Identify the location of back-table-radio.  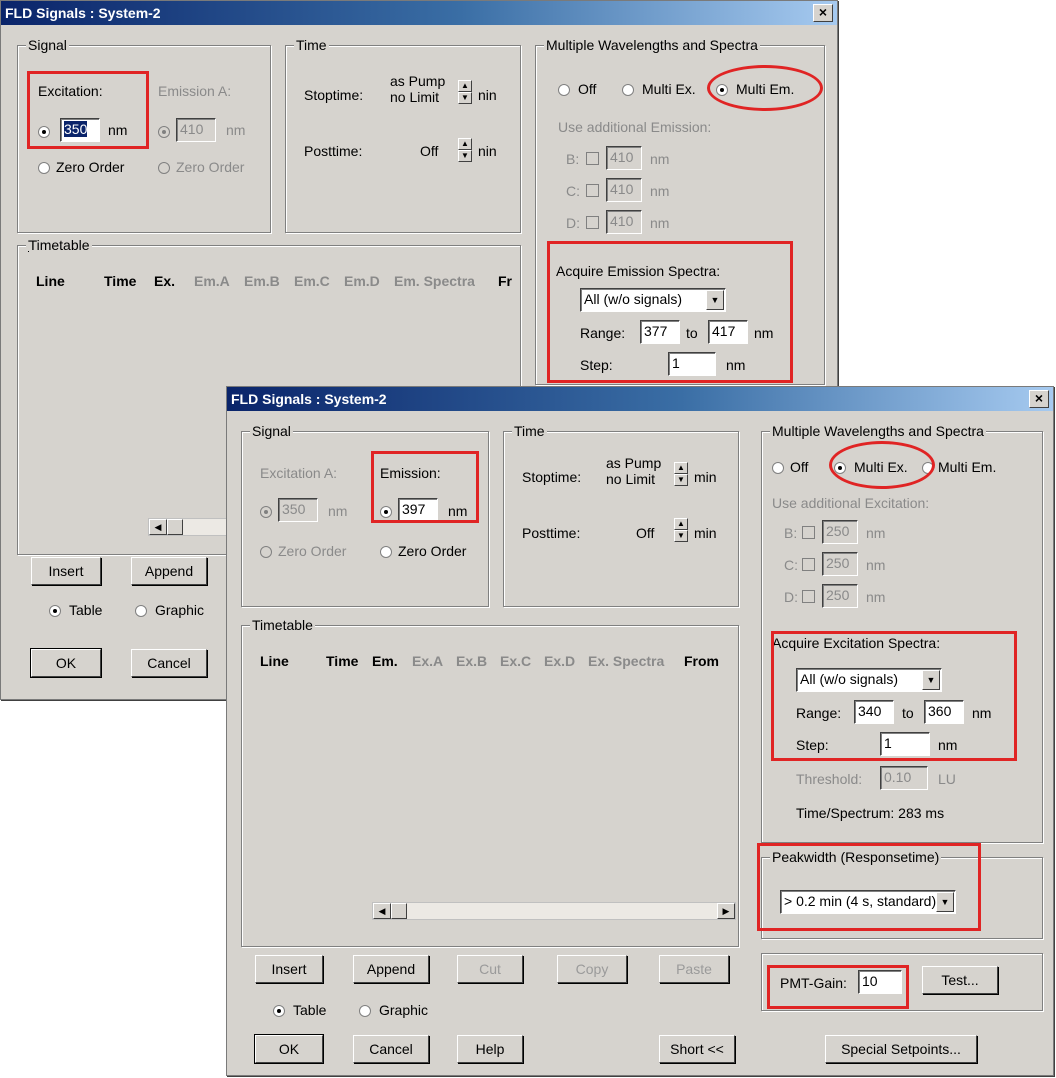
(55, 611).